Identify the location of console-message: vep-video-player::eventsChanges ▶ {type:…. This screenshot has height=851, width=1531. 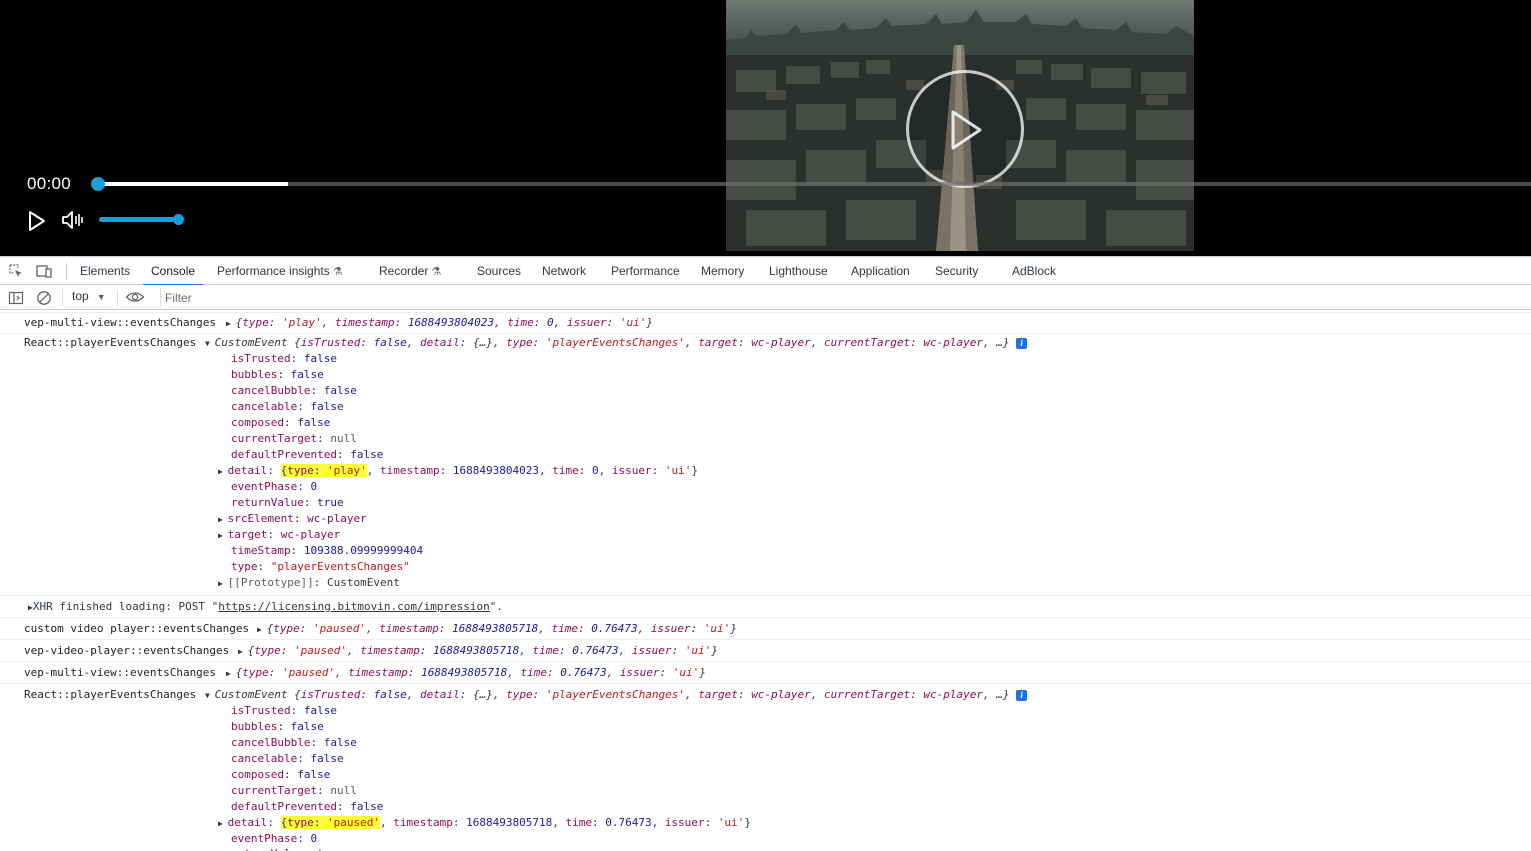
(765, 650).